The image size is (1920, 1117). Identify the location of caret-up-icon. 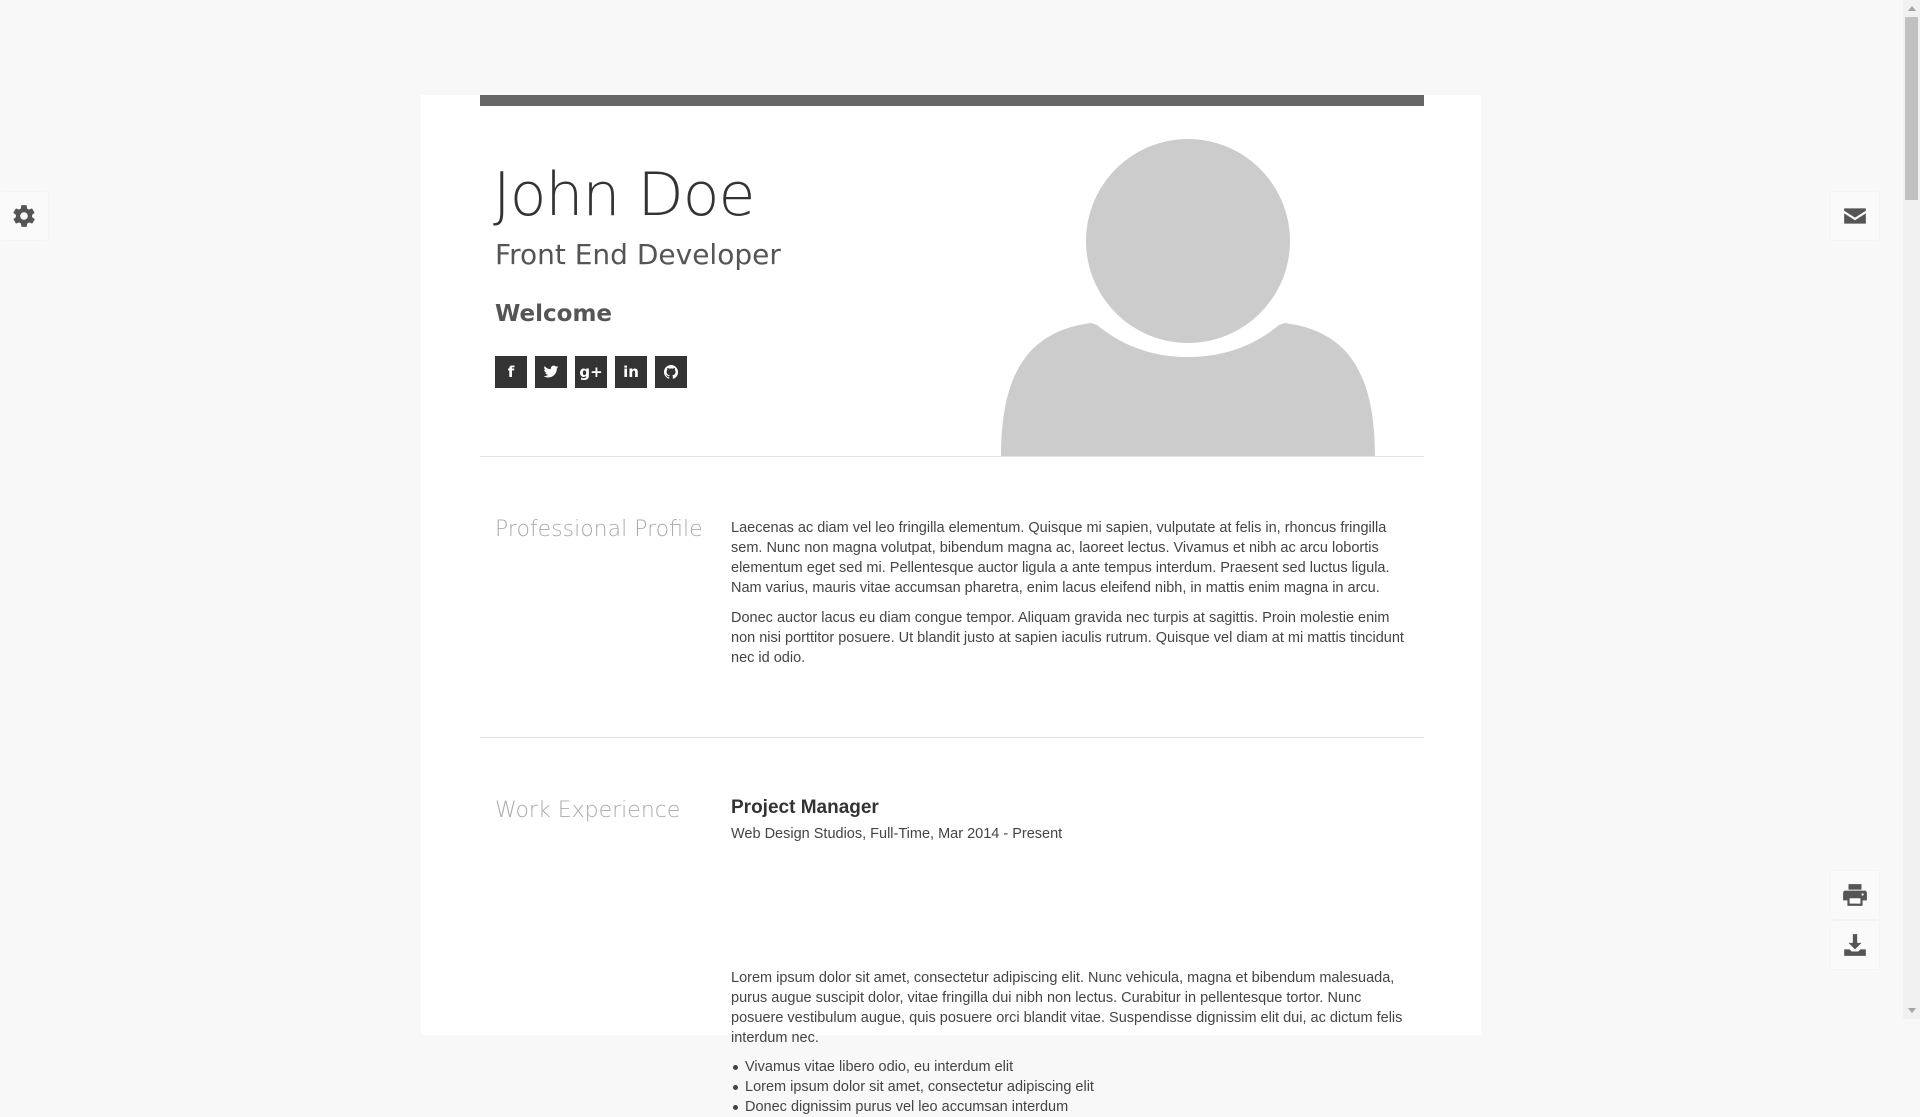
(1911, 8).